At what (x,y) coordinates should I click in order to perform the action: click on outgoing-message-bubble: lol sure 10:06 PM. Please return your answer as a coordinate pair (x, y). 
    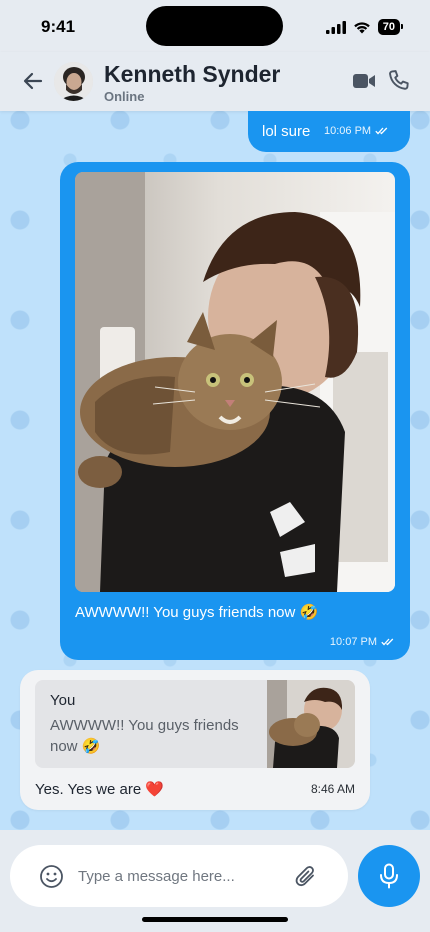
    Looking at the image, I should click on (329, 131).